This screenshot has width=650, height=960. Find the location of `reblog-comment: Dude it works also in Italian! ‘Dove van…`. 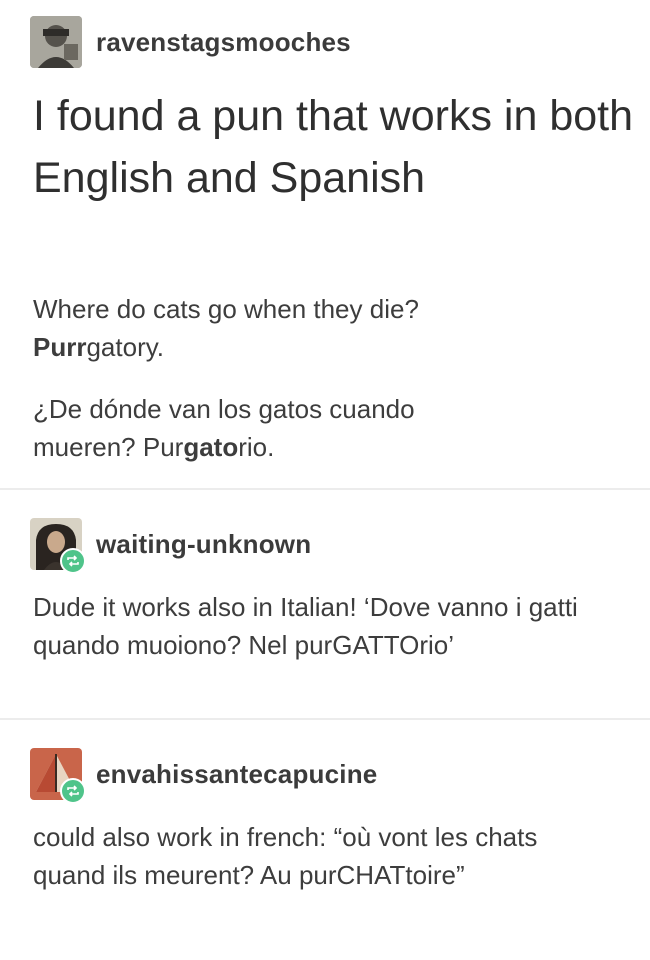

reblog-comment: Dude it works also in Italian! ‘Dove van… is located at coordinates (305, 626).